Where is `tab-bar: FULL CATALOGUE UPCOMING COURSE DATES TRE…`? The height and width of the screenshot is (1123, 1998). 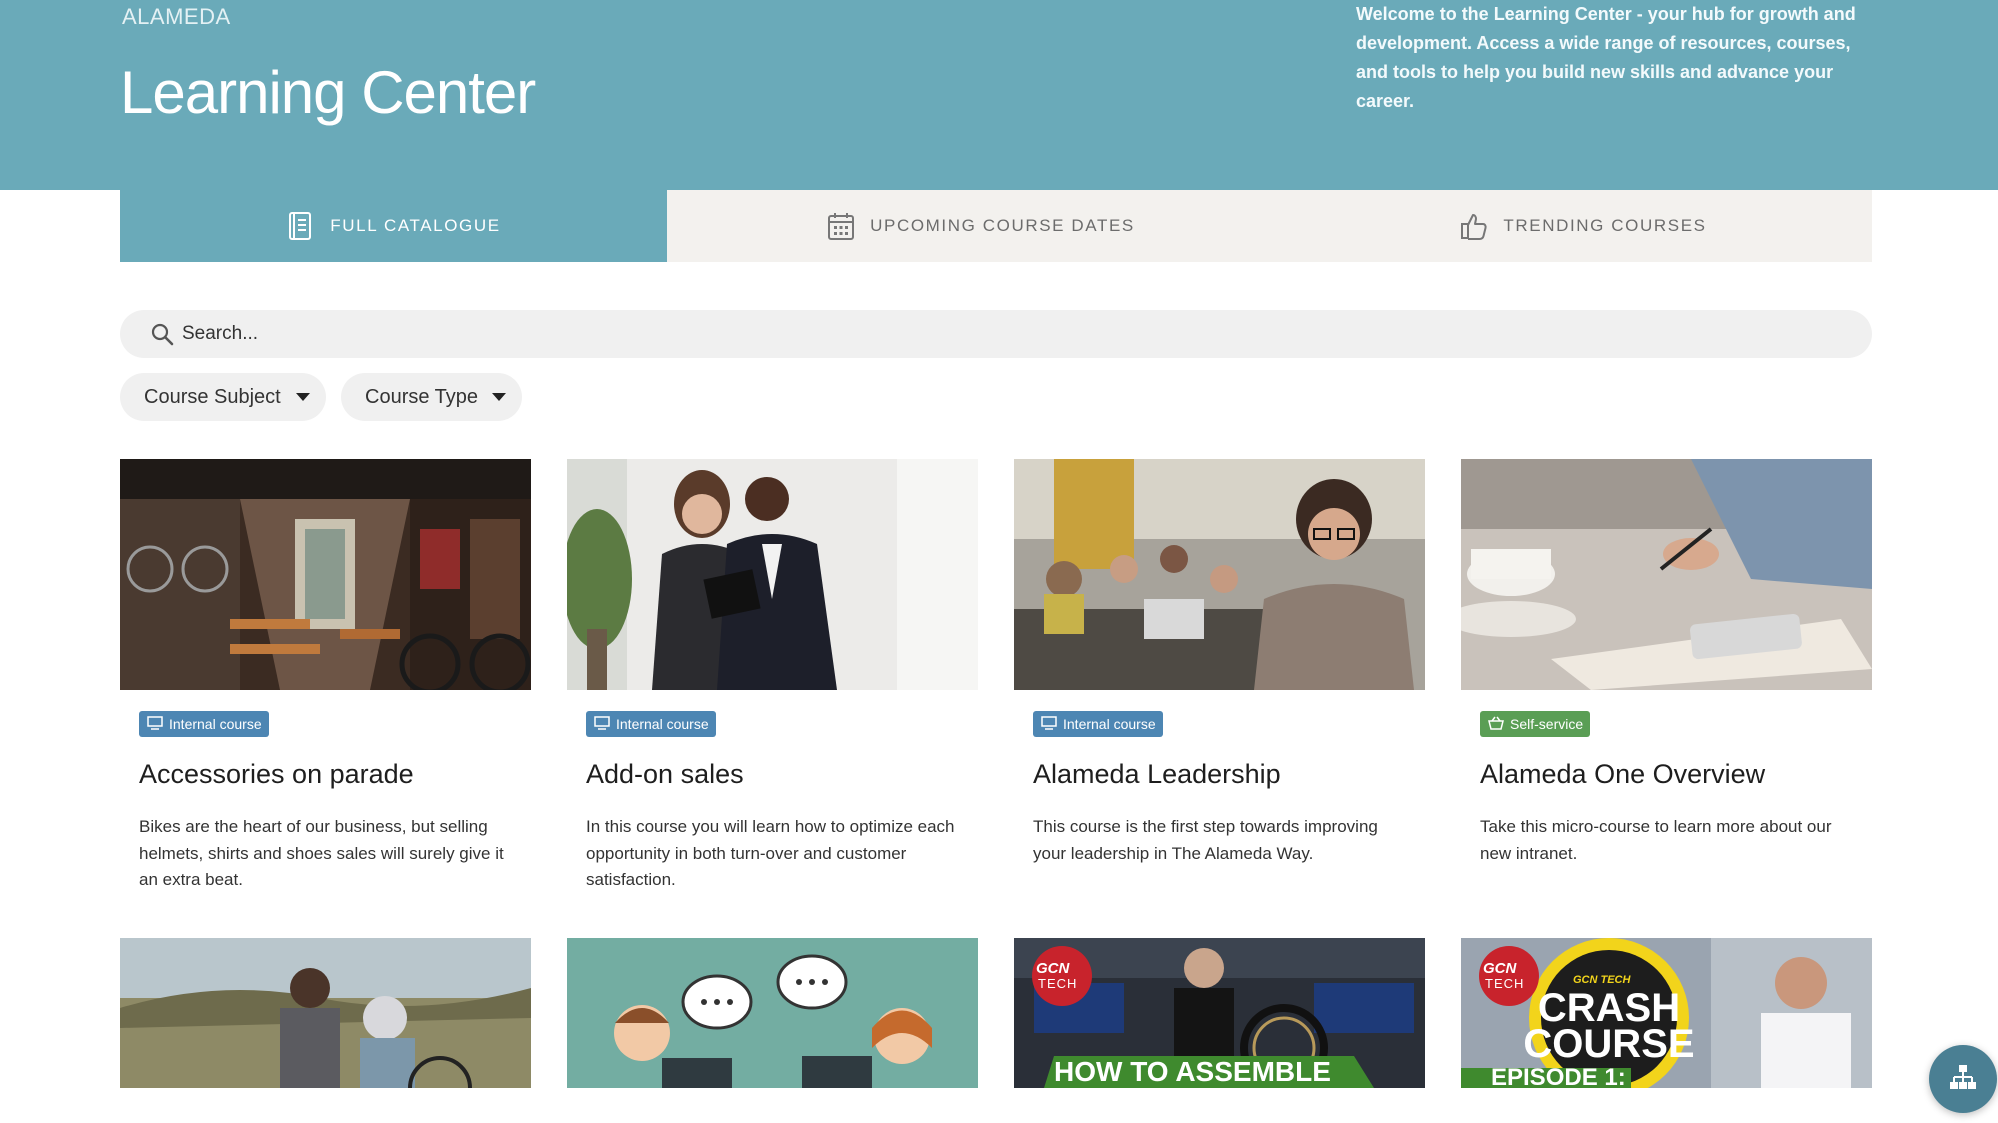
tab-bar: FULL CATALOGUE UPCOMING COURSE DATES TRE… is located at coordinates (996, 226).